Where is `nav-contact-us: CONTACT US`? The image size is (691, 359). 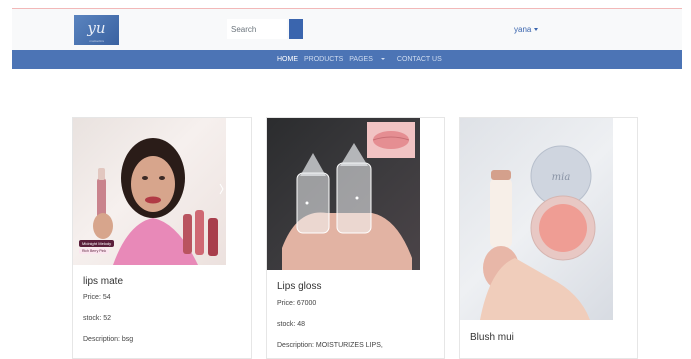
nav-contact-us: CONTACT US is located at coordinates (419, 59).